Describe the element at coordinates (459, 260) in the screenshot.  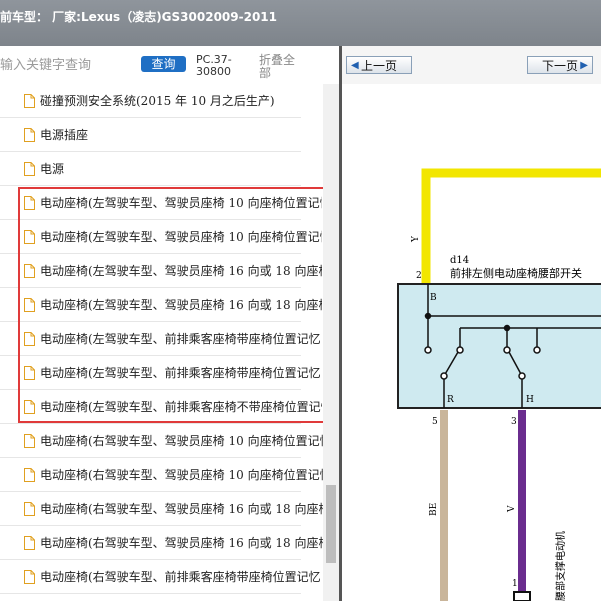
I see `component-id: d14` at that location.